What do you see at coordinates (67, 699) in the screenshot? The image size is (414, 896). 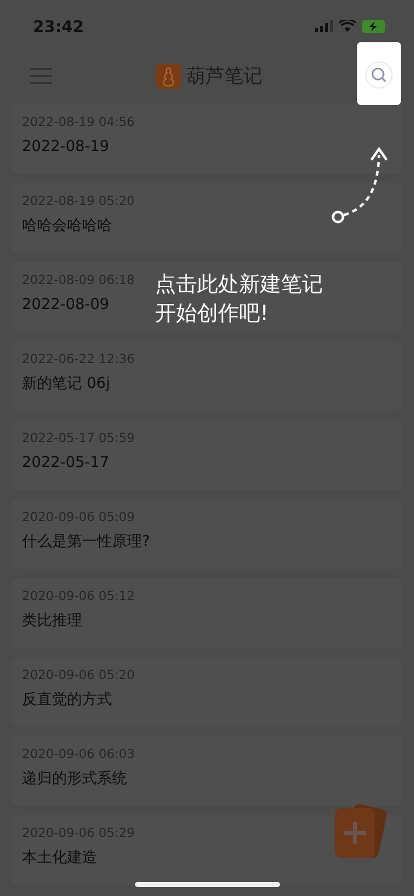 I see `note-title: 反直觉的方式` at bounding box center [67, 699].